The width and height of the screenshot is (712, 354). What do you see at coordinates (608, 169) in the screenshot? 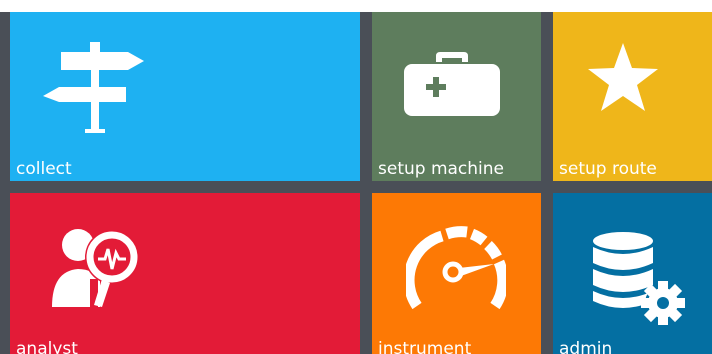
I see `setup-route-label: setup route` at bounding box center [608, 169].